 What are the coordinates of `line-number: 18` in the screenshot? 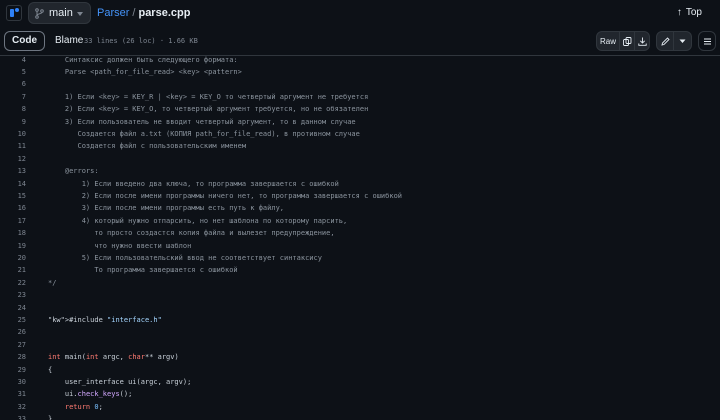 It's located at (13, 233).